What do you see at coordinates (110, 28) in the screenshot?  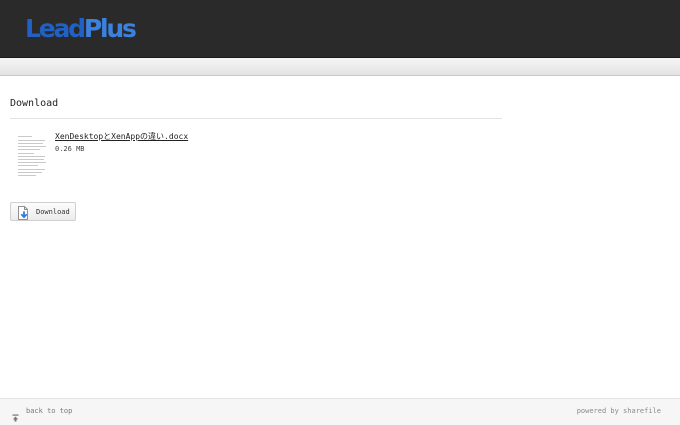 I see `logo-plus-text: Plus` at bounding box center [110, 28].